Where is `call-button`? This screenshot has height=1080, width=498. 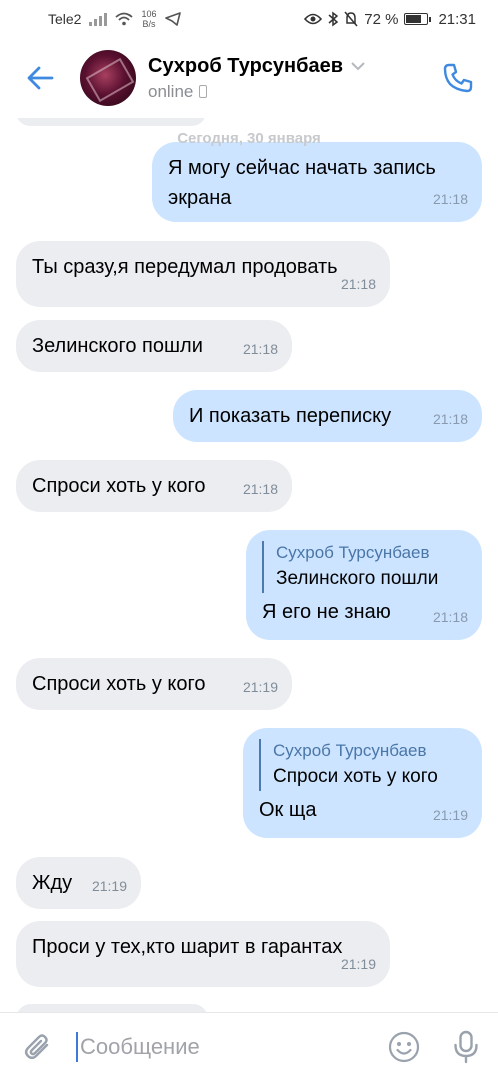 call-button is located at coordinates (458, 78).